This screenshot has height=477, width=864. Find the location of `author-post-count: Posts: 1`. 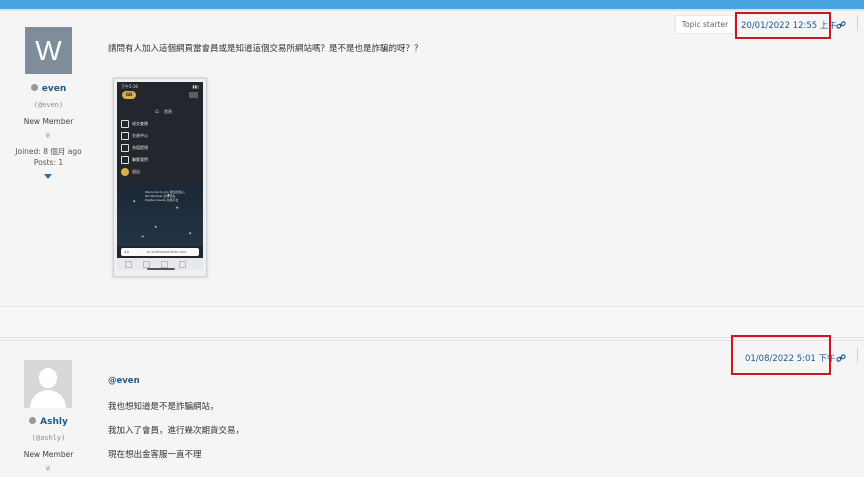

author-post-count: Posts: 1 is located at coordinates (48, 162).